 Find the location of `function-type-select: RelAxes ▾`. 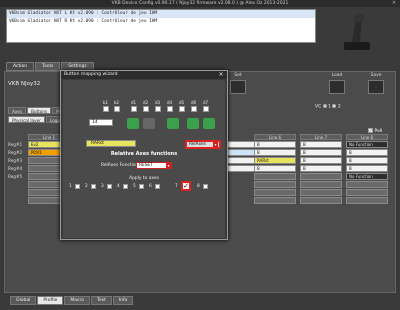

function-type-select: RelAxes ▾ is located at coordinates (203, 144).